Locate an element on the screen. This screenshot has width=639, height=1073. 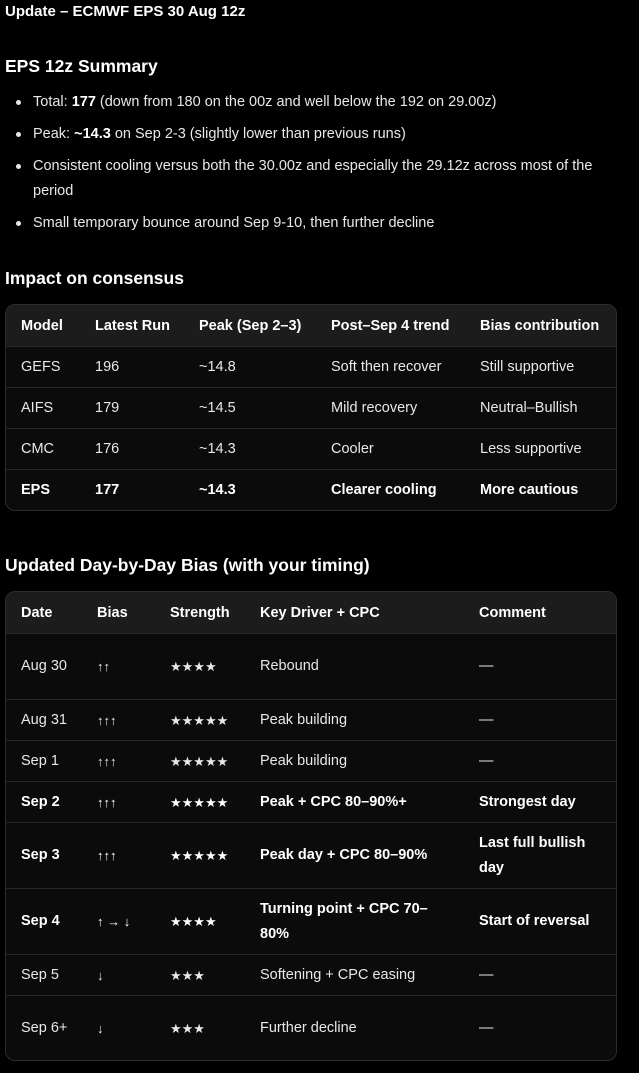
summary-item-value: ~14.3 is located at coordinates (92, 134).